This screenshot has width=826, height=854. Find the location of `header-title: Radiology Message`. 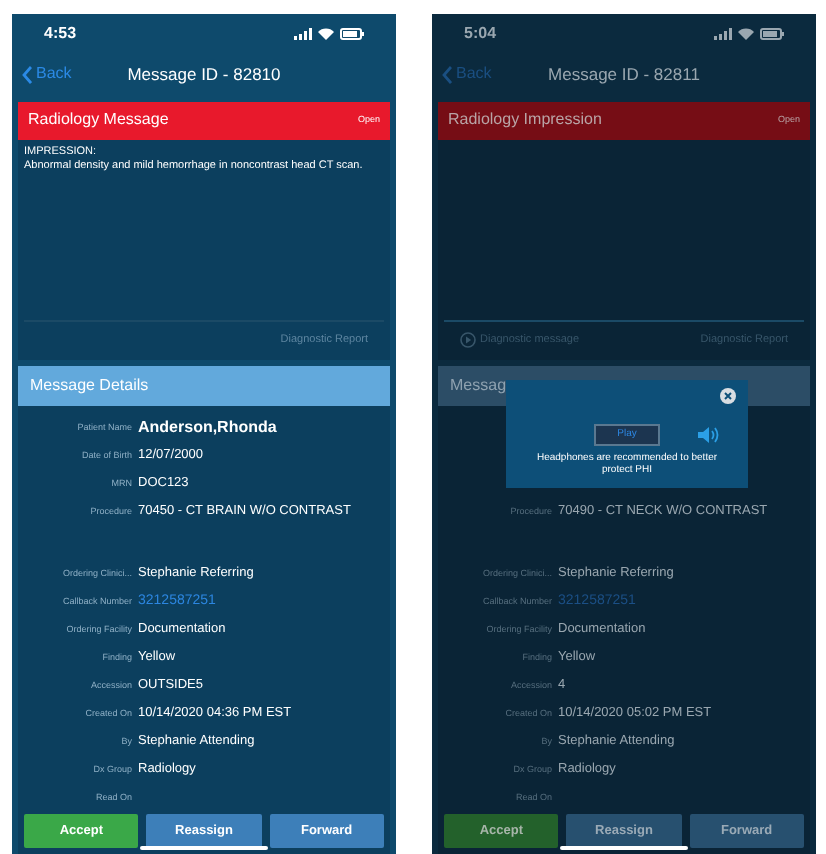

header-title: Radiology Message is located at coordinates (98, 120).